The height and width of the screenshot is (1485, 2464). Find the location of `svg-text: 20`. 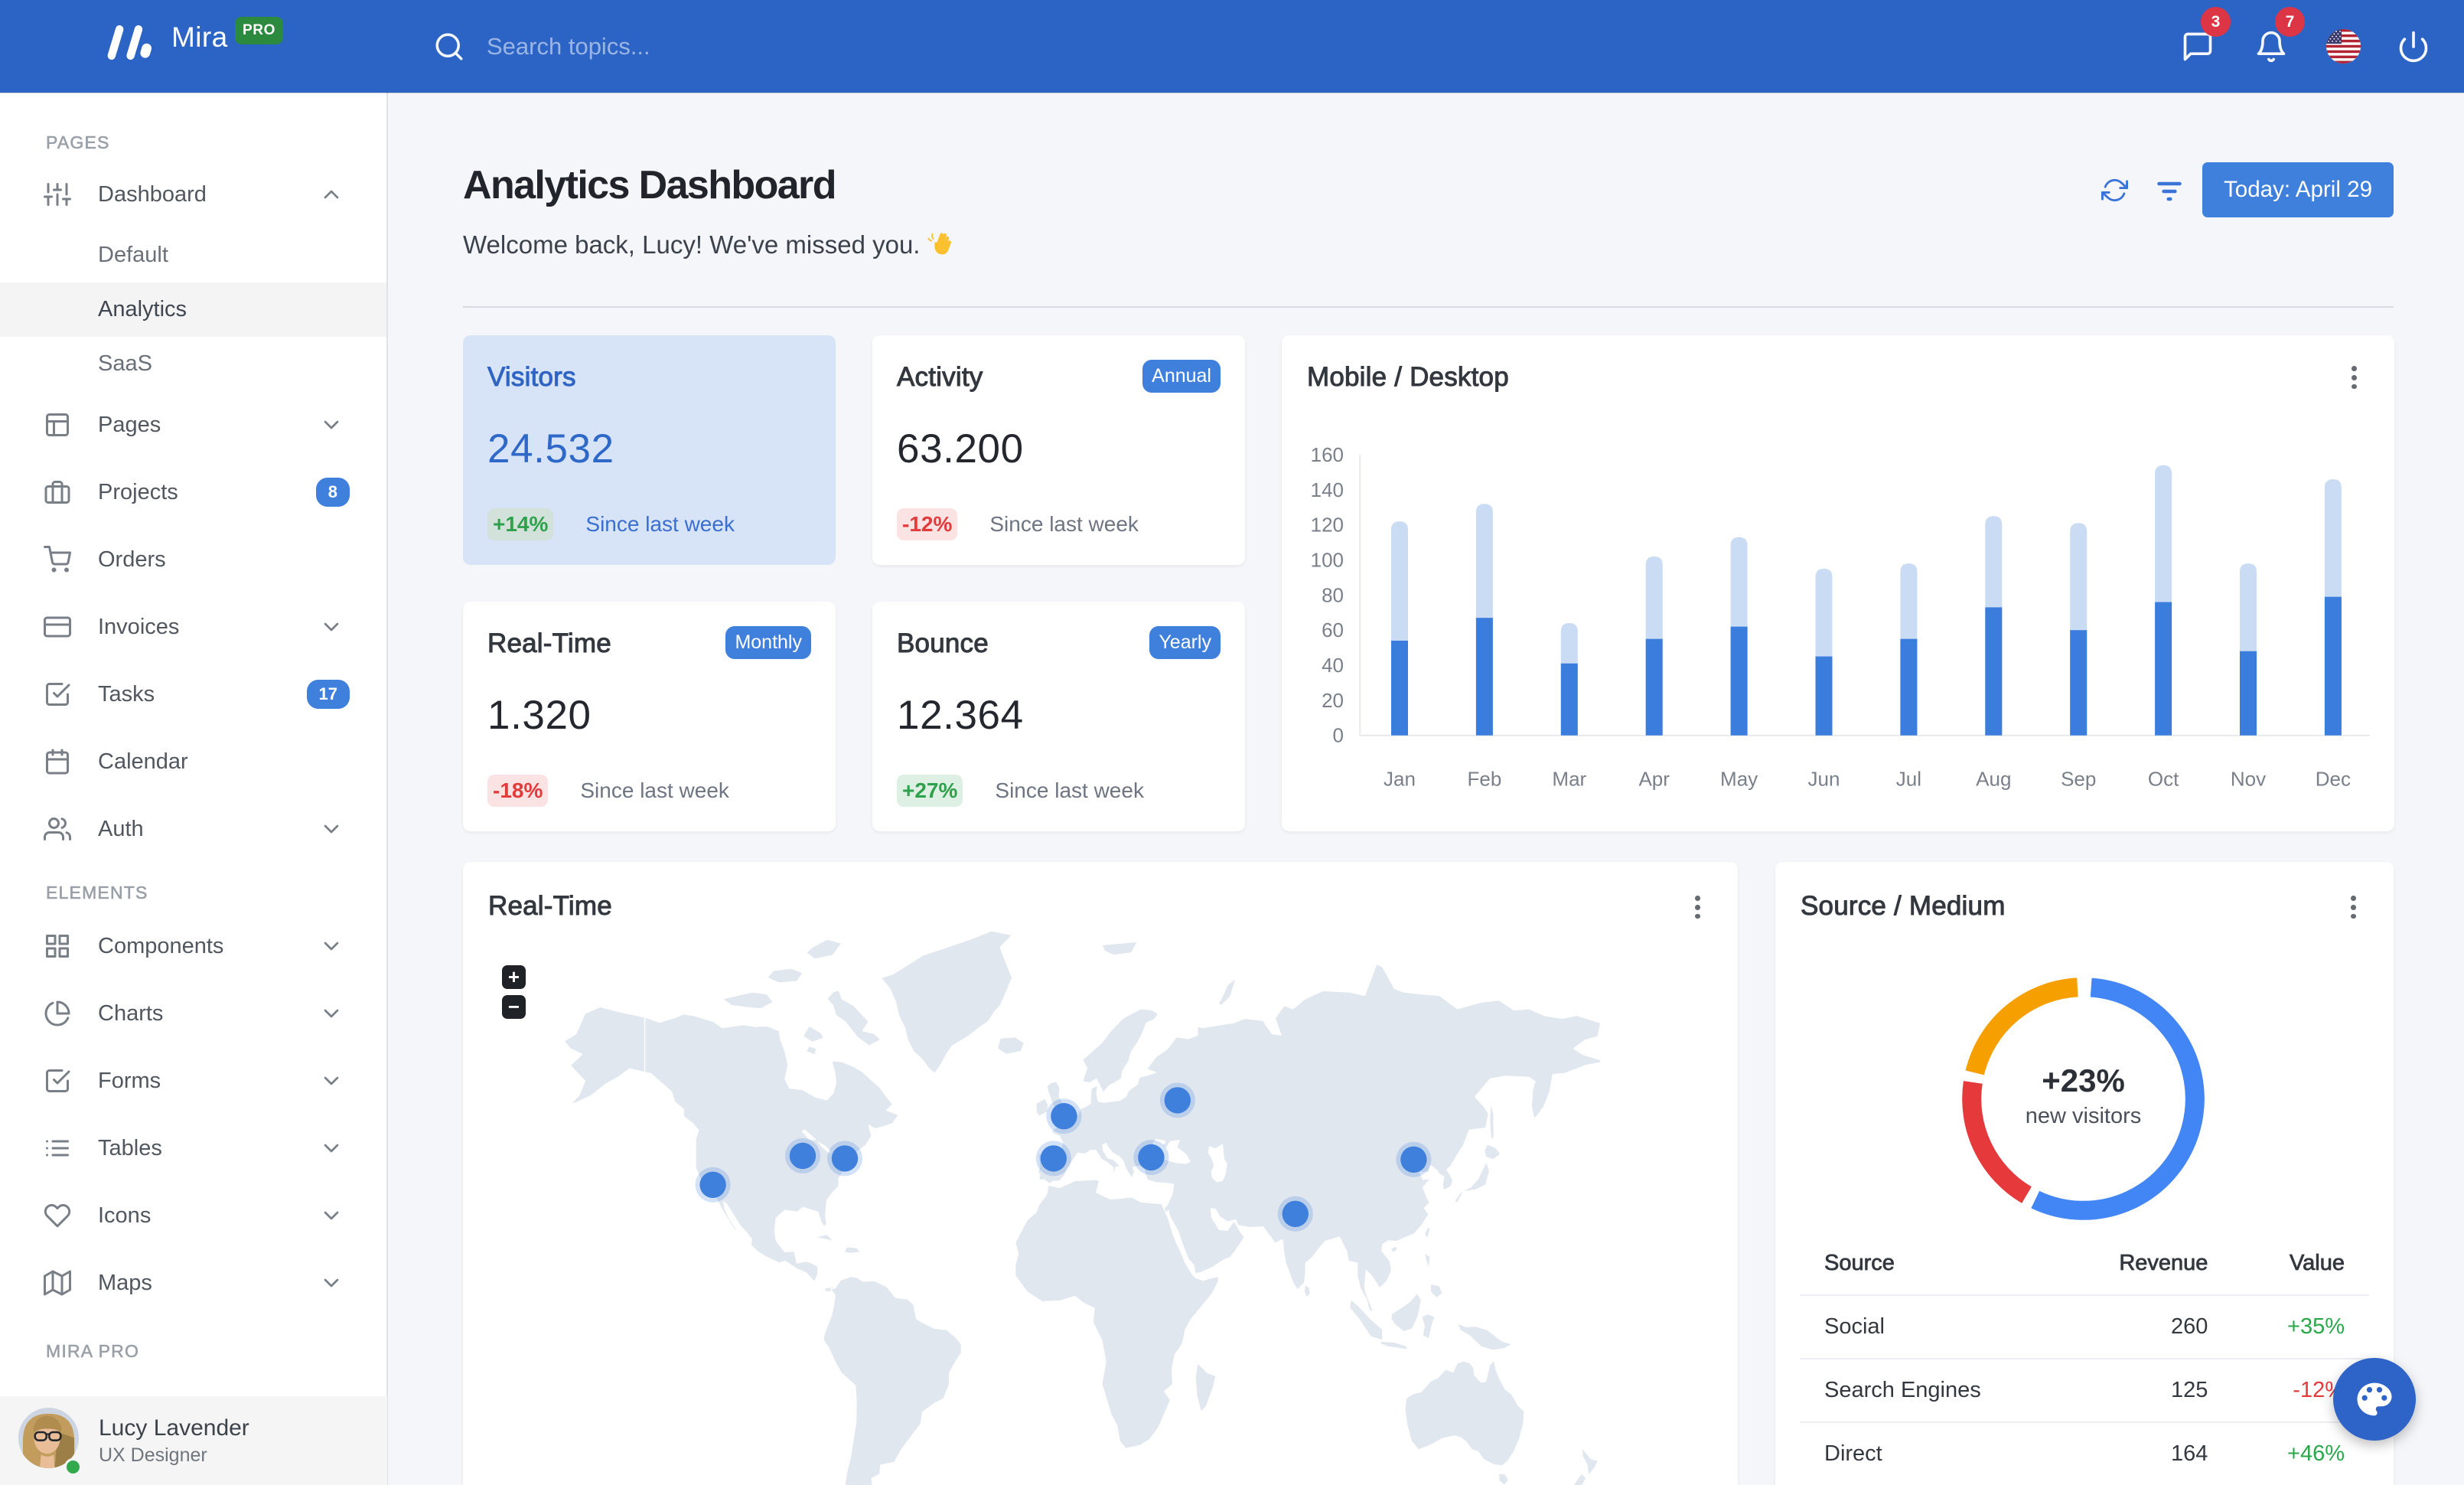

svg-text: 20 is located at coordinates (1333, 700).